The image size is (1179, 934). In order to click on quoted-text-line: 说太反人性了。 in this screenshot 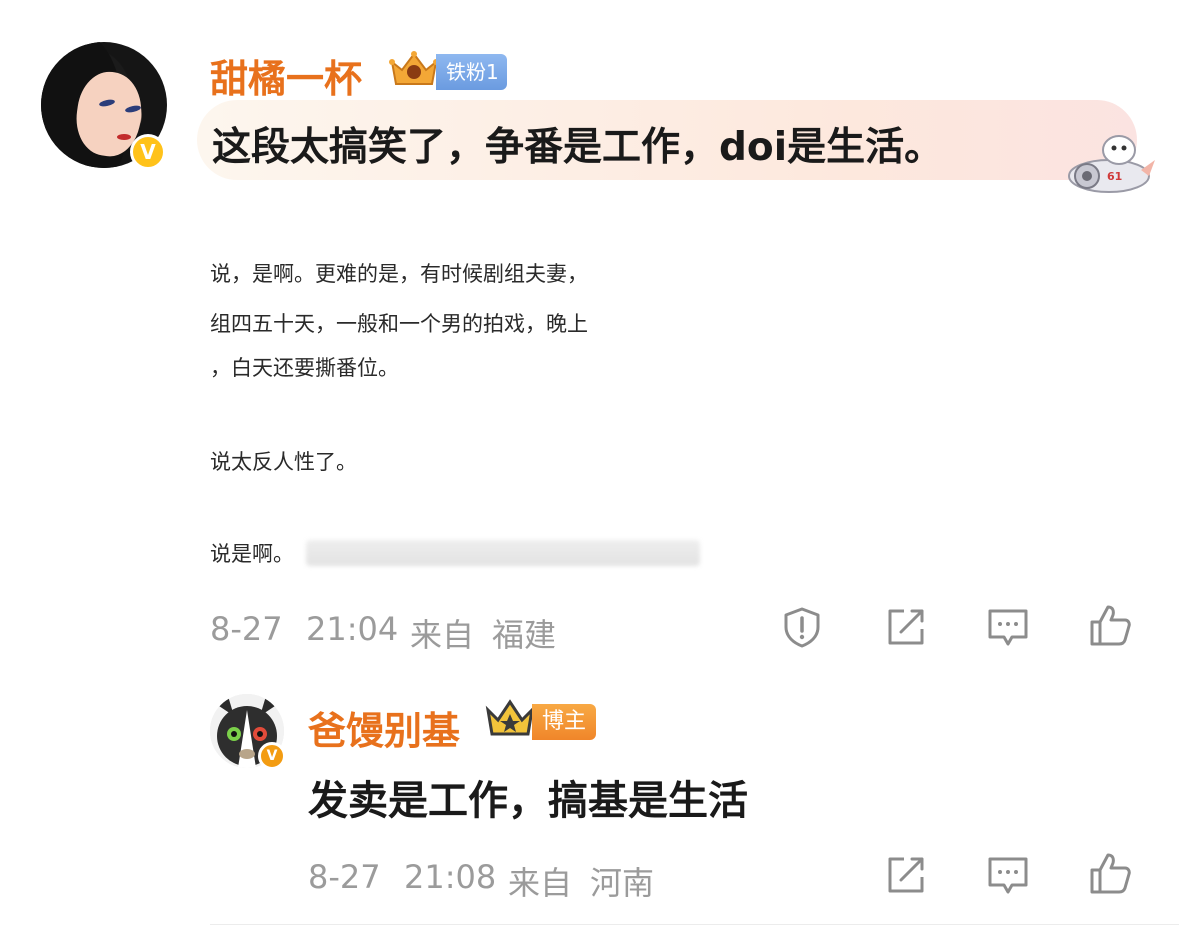, I will do `click(283, 462)`.